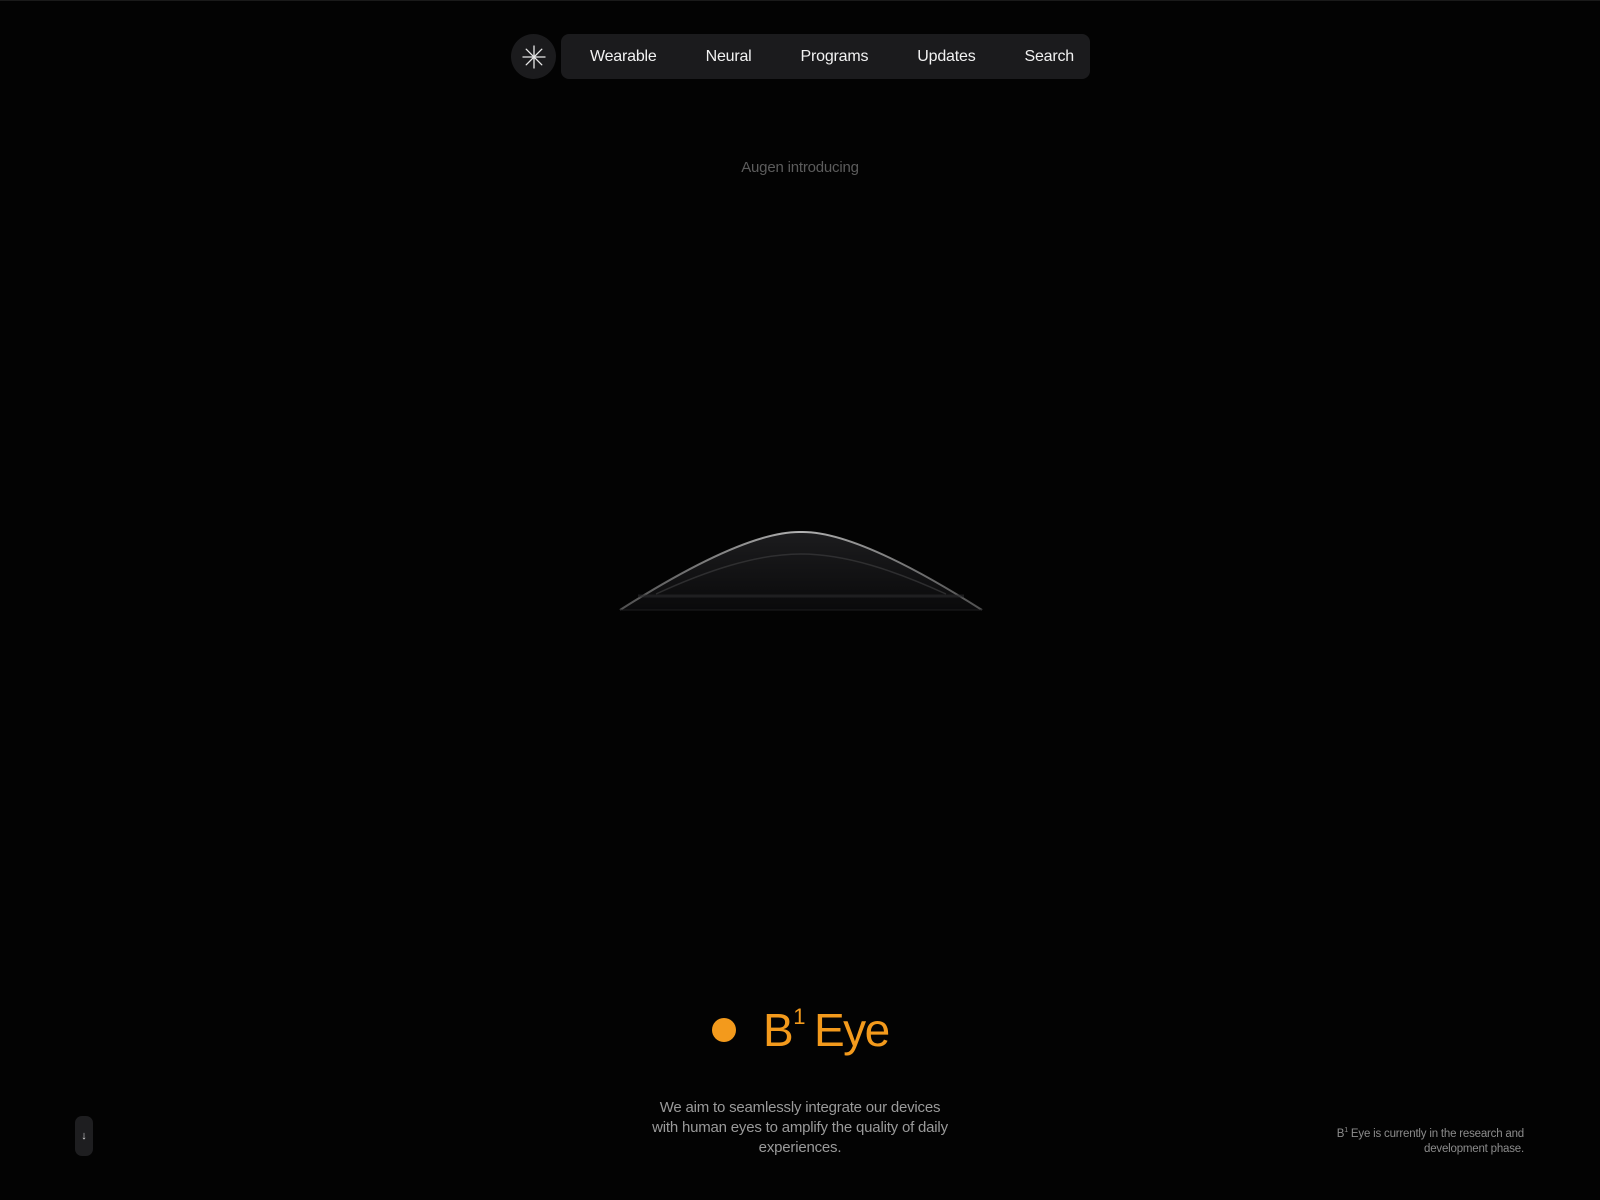  Describe the element at coordinates (724, 1030) in the screenshot. I see `status-dot` at that location.